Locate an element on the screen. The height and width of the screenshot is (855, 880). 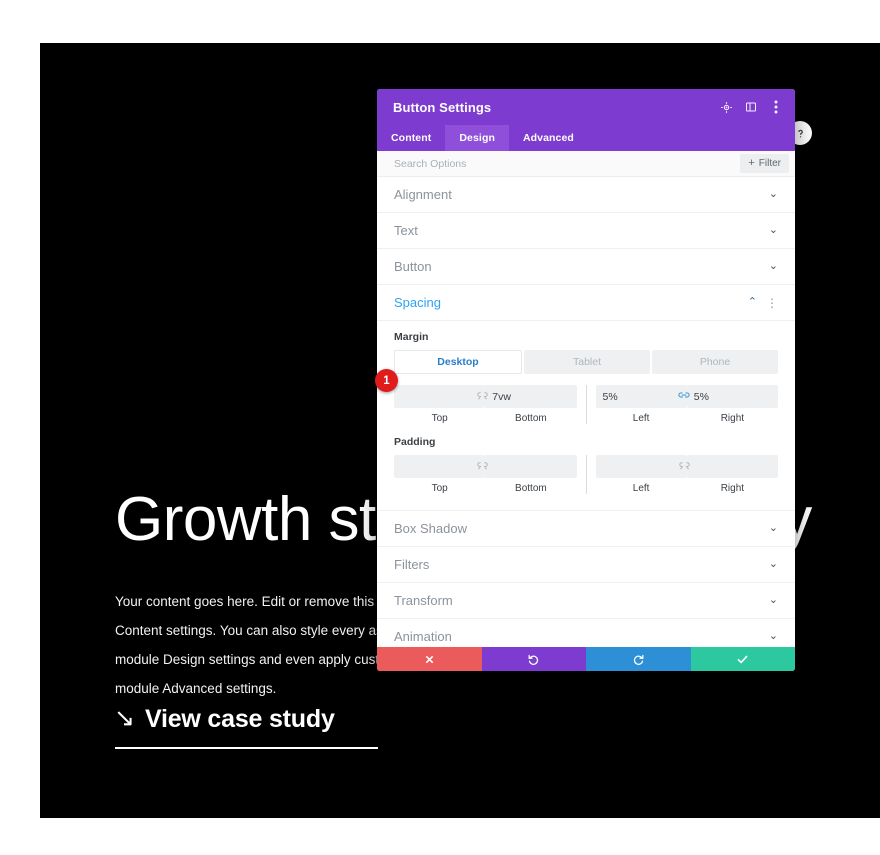
modal-header-actions is located at coordinates (751, 107).